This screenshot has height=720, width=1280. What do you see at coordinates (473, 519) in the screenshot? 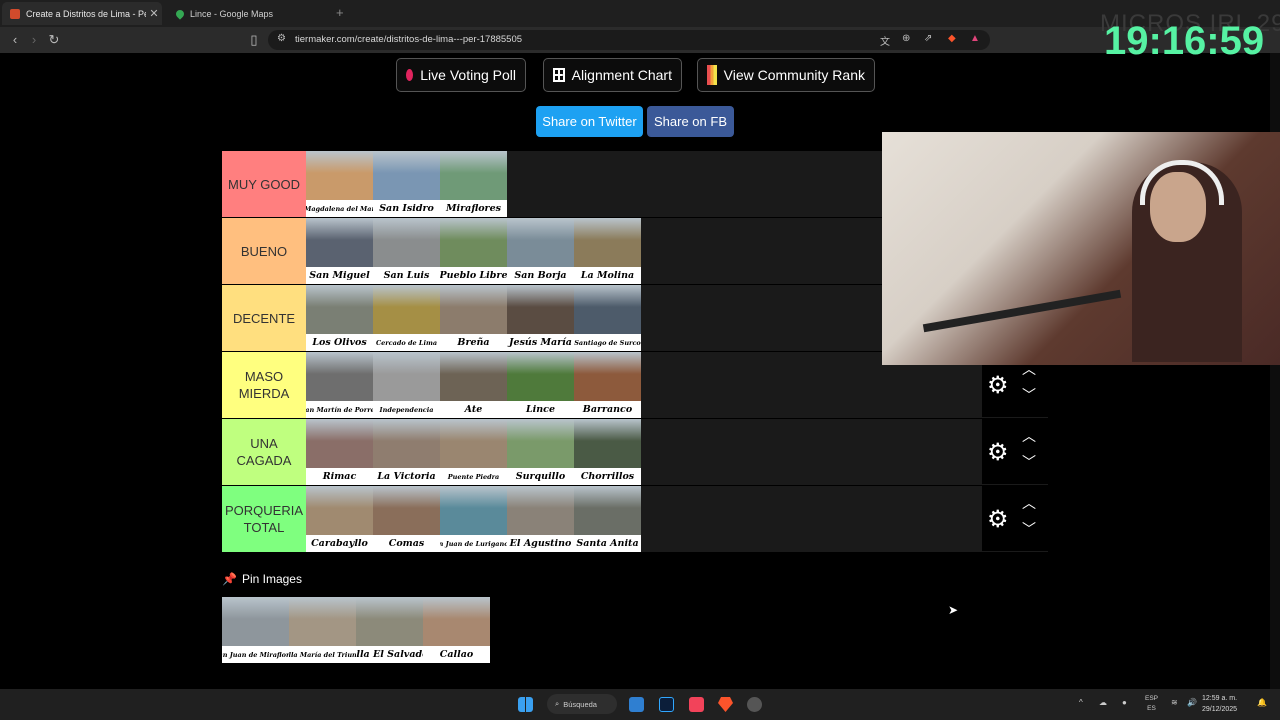
I see `district-image-card: San Juan de Lurigancho` at bounding box center [473, 519].